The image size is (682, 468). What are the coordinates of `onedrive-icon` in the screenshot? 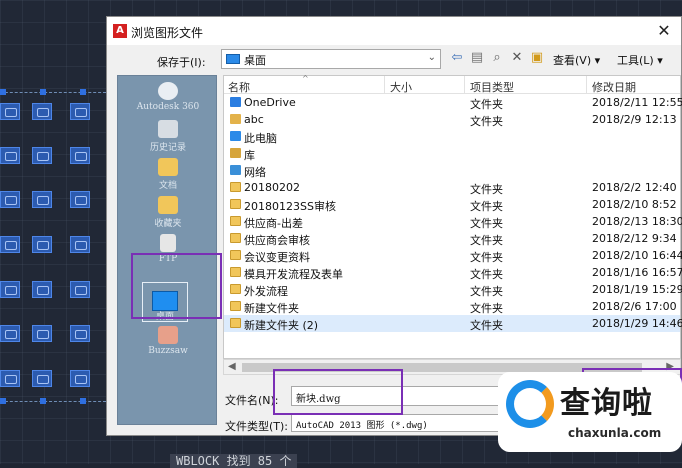 It's located at (235, 102).